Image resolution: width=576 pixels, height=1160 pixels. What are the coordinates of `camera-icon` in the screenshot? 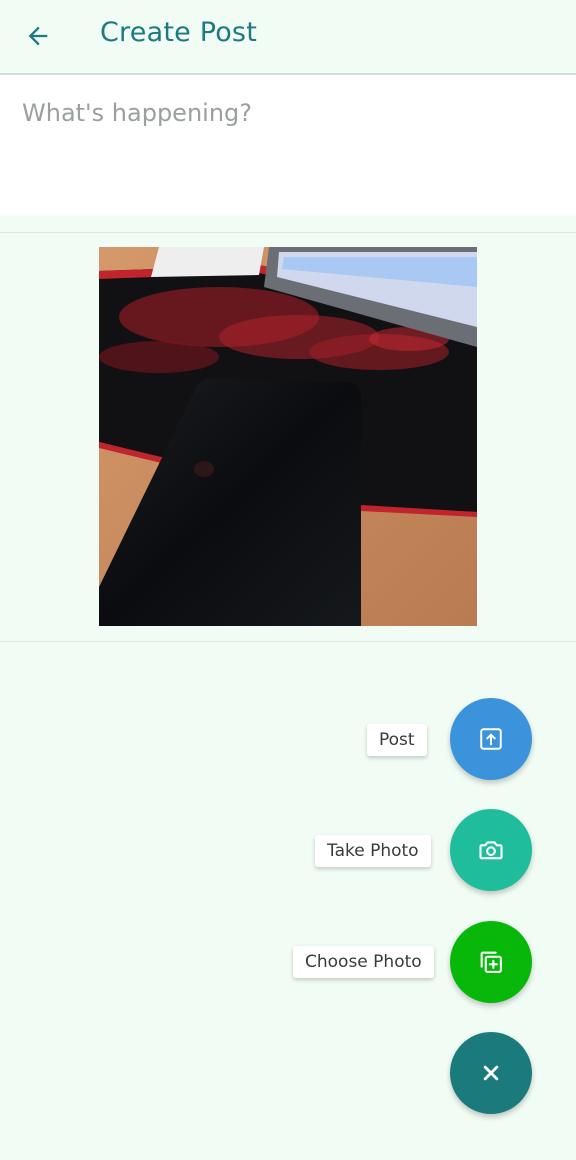 It's located at (491, 850).